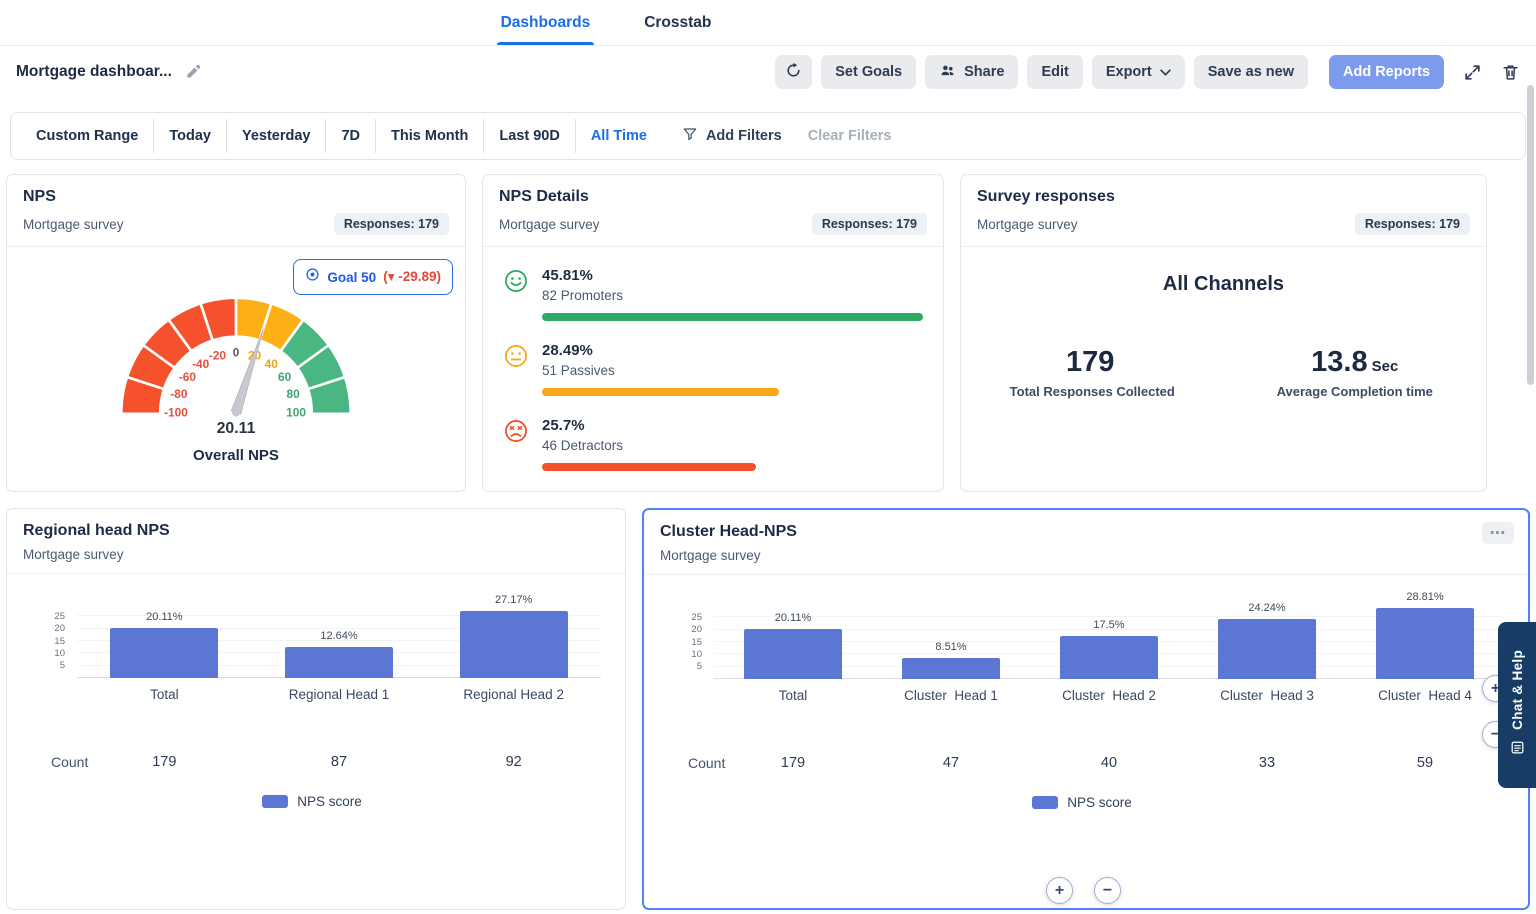 The width and height of the screenshot is (1536, 914). What do you see at coordinates (794, 72) in the screenshot?
I see `refresh-button` at bounding box center [794, 72].